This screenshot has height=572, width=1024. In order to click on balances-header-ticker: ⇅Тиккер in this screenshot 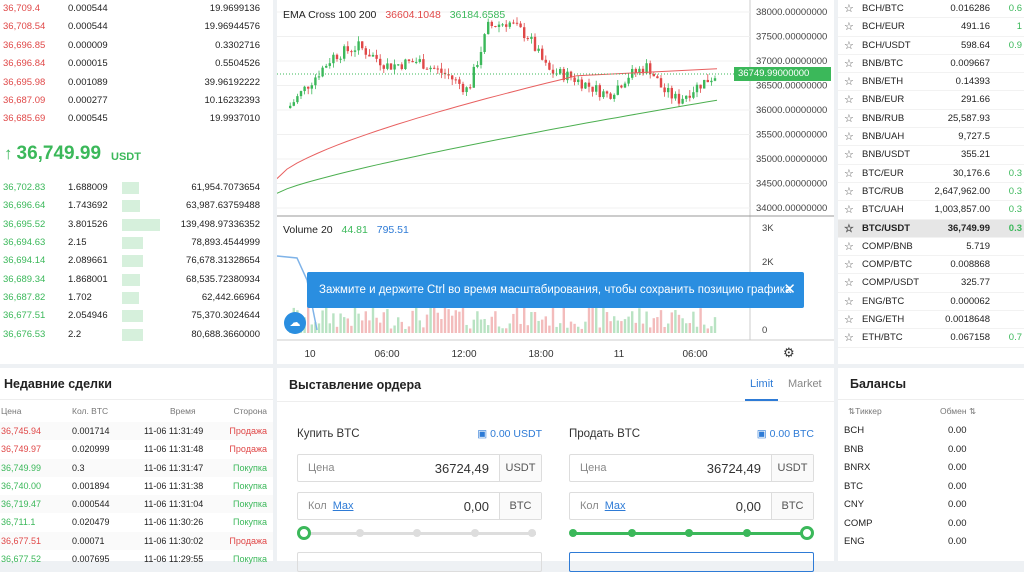, I will do `click(865, 411)`.